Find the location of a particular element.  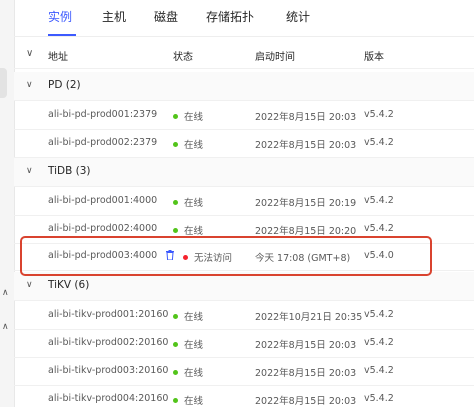

instance-address: ali-bi-pd-prod001:4000 is located at coordinates (103, 200).